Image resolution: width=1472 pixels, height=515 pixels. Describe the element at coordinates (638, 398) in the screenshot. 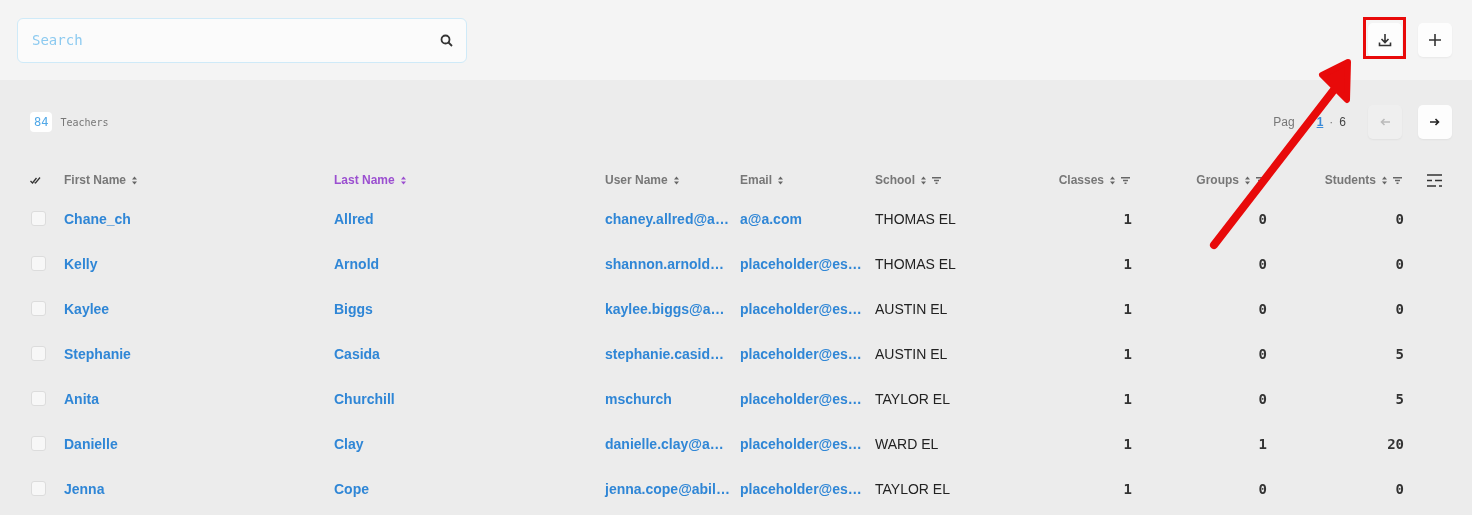

I see `cell-link: mschurch` at that location.